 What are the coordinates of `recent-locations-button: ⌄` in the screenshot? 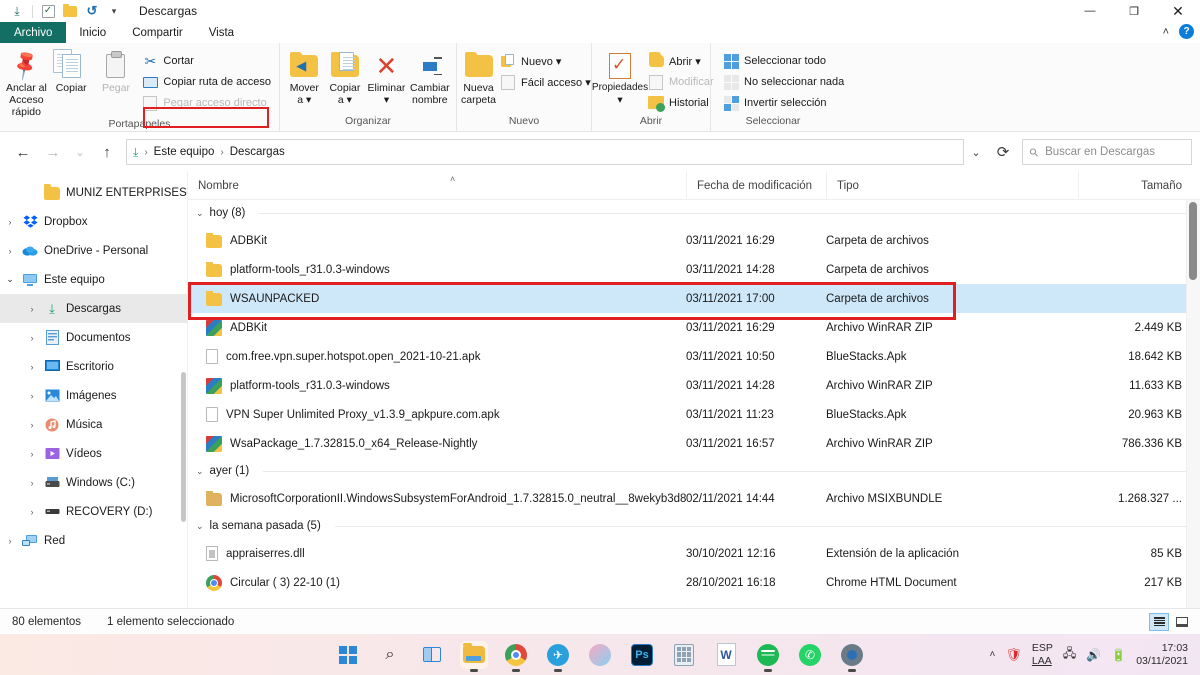 It's located at (80, 152).